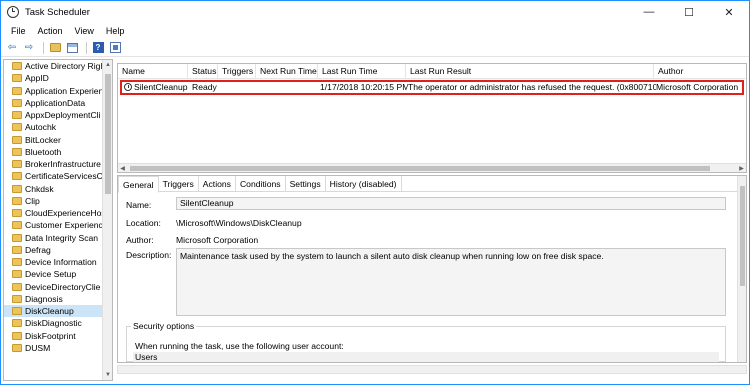  Describe the element at coordinates (53, 176) in the screenshot. I see `tree-item: CertificateServicesCl` at that location.